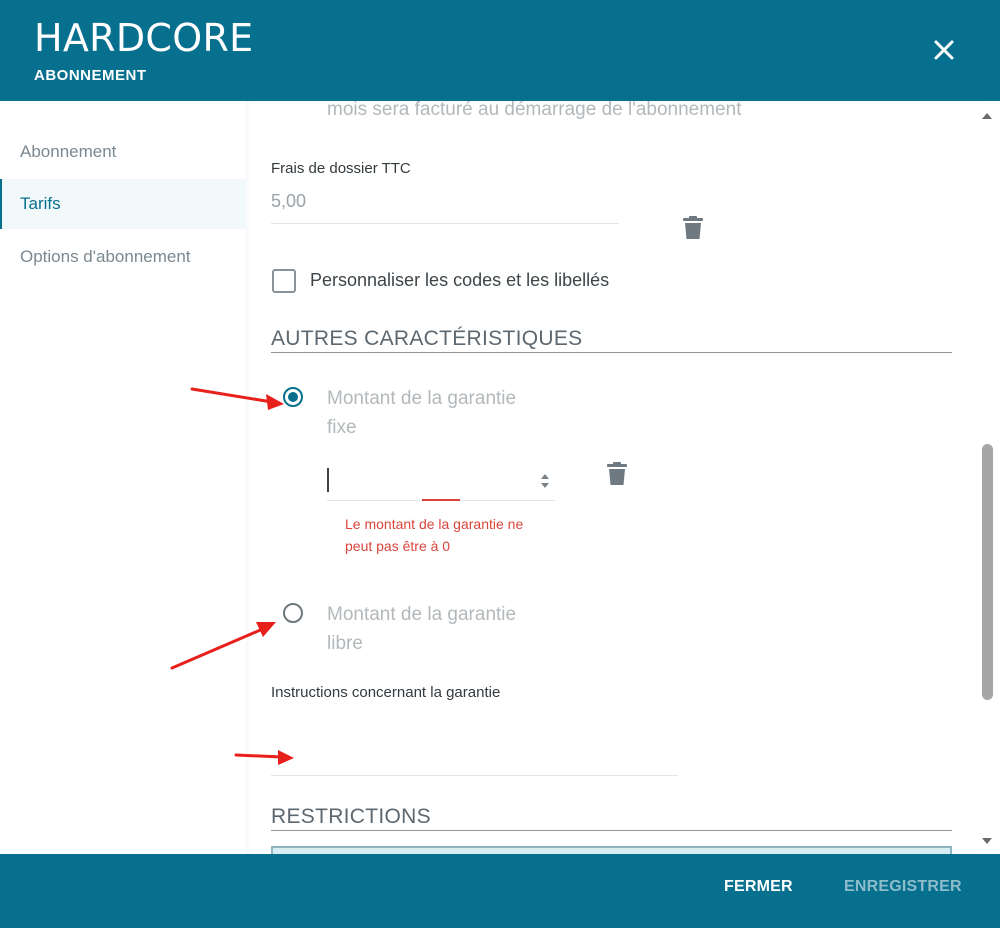 This screenshot has width=1000, height=928. What do you see at coordinates (341, 168) in the screenshot?
I see `frais-label: Frais de dossier TTC` at bounding box center [341, 168].